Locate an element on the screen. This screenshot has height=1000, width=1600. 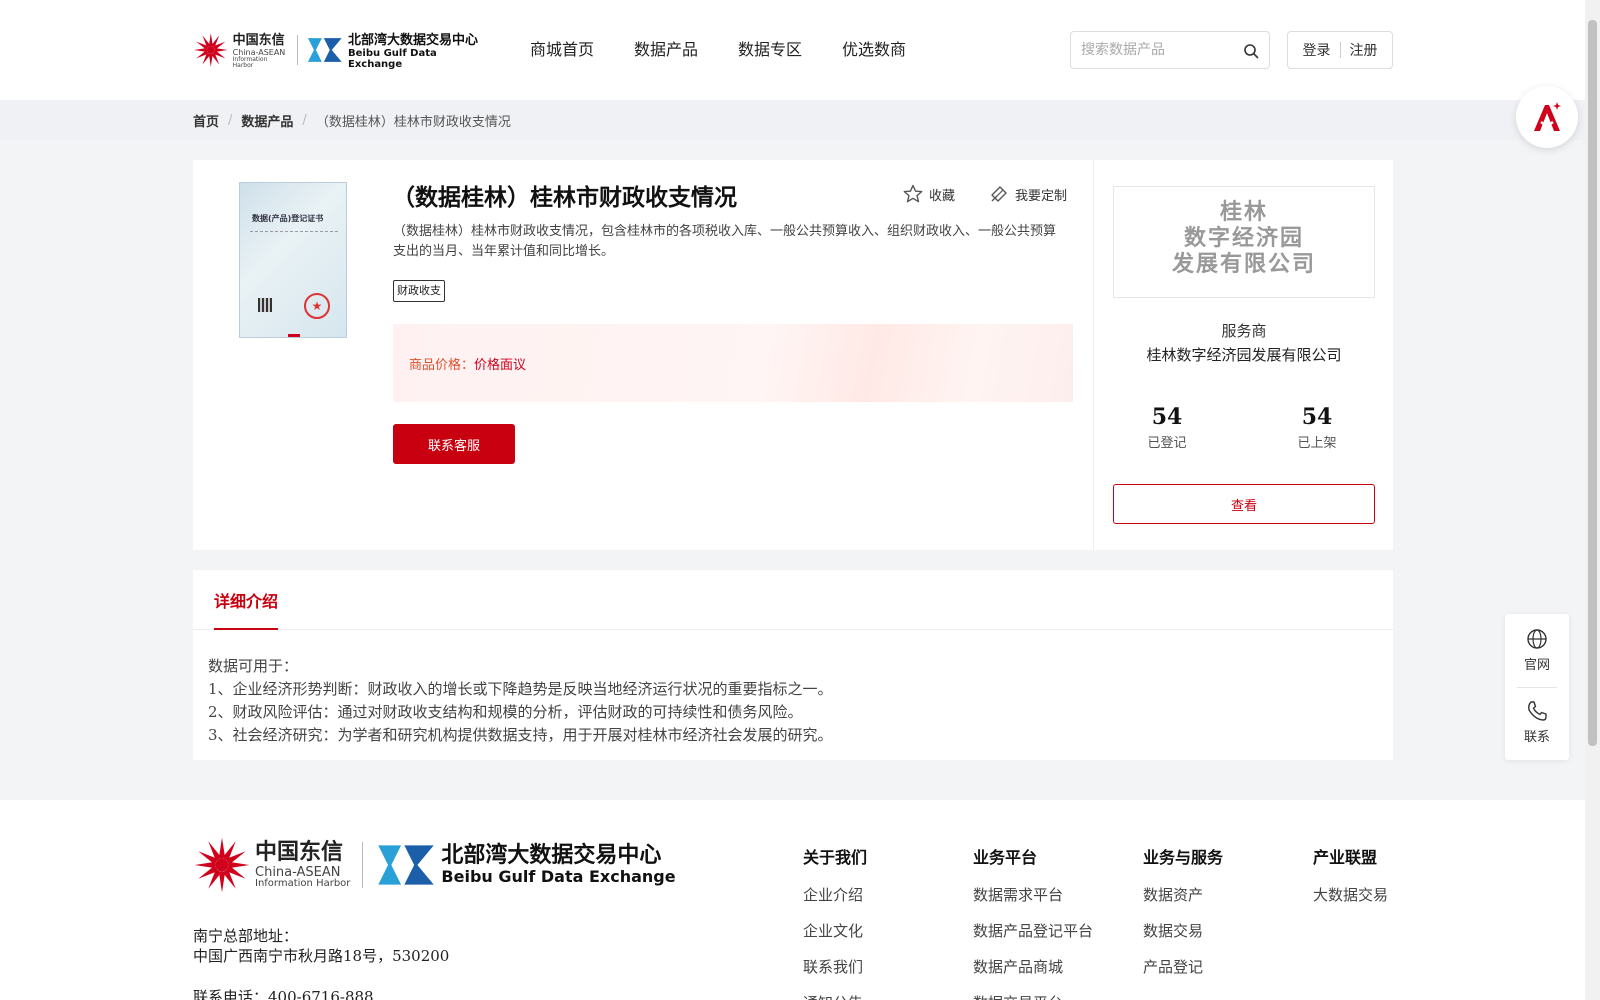
footer-link: 数据需求平台 is located at coordinates (1033, 894).